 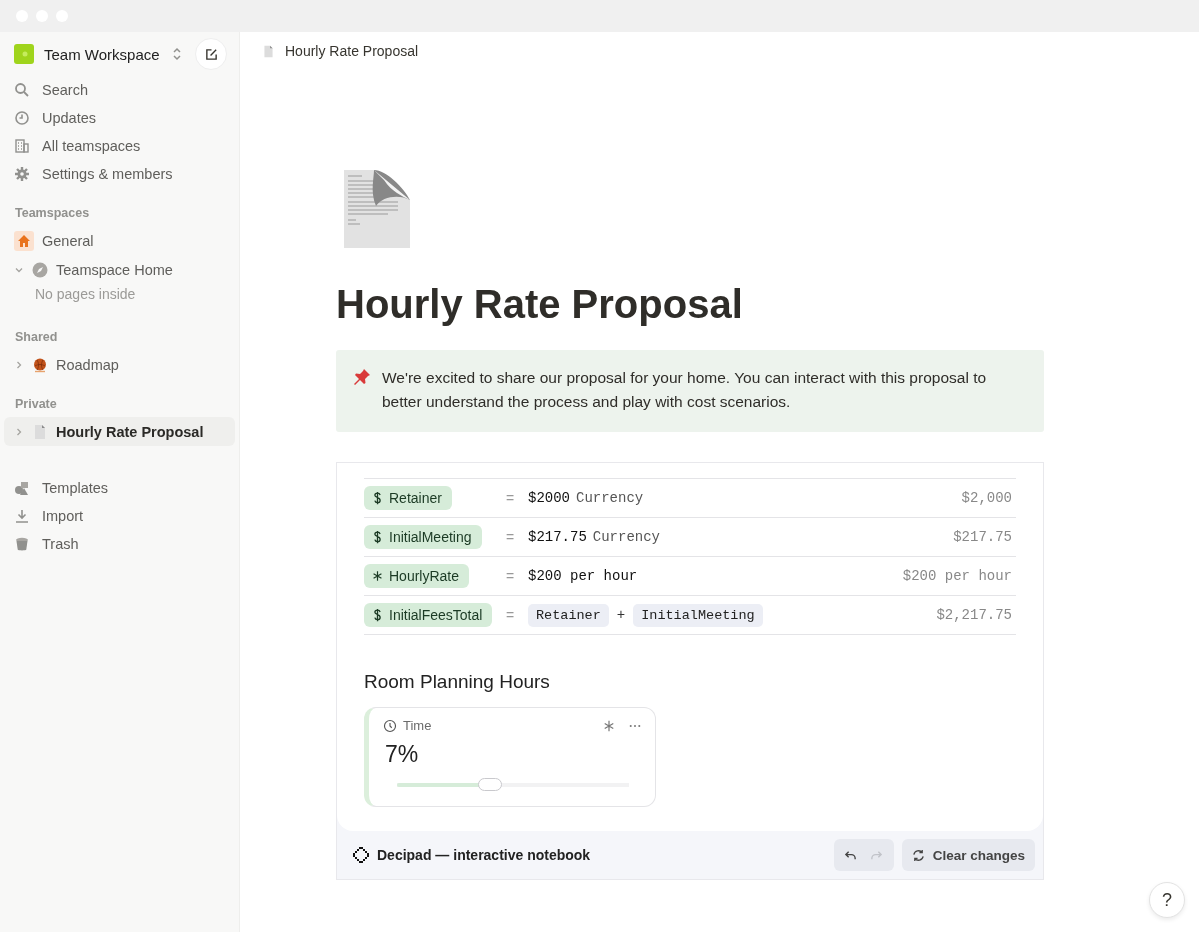 I want to click on house-icon, so click(x=24, y=240).